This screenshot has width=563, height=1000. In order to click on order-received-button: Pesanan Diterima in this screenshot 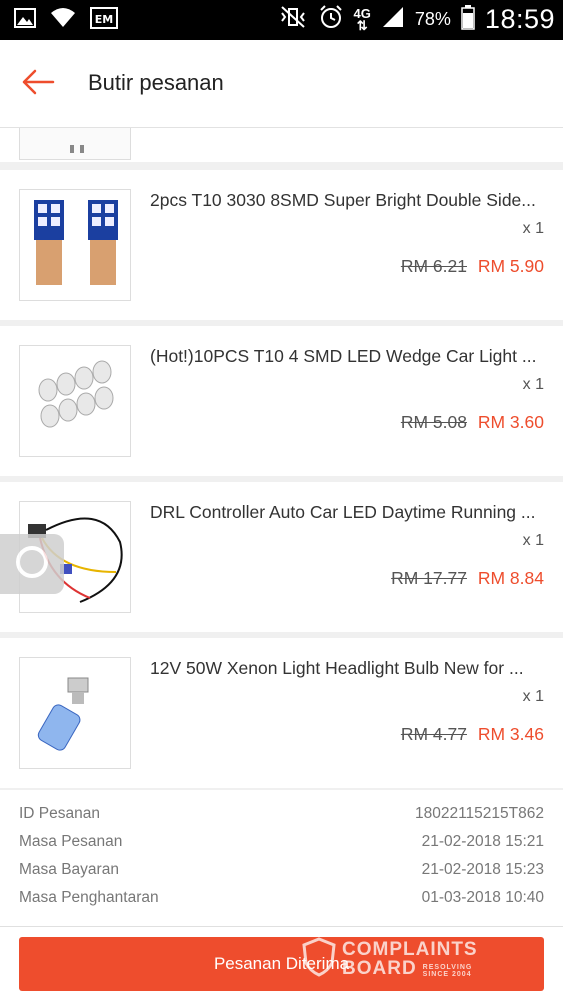, I will do `click(281, 964)`.